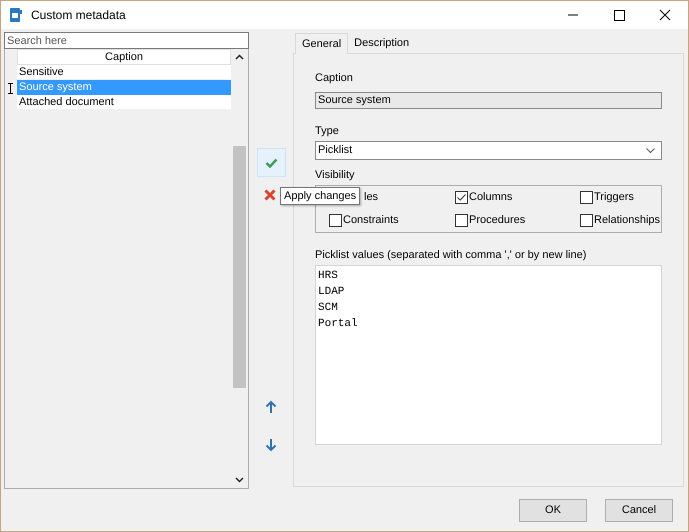 This screenshot has width=689, height=532. Describe the element at coordinates (124, 57) in the screenshot. I see `column-header: Caption` at that location.